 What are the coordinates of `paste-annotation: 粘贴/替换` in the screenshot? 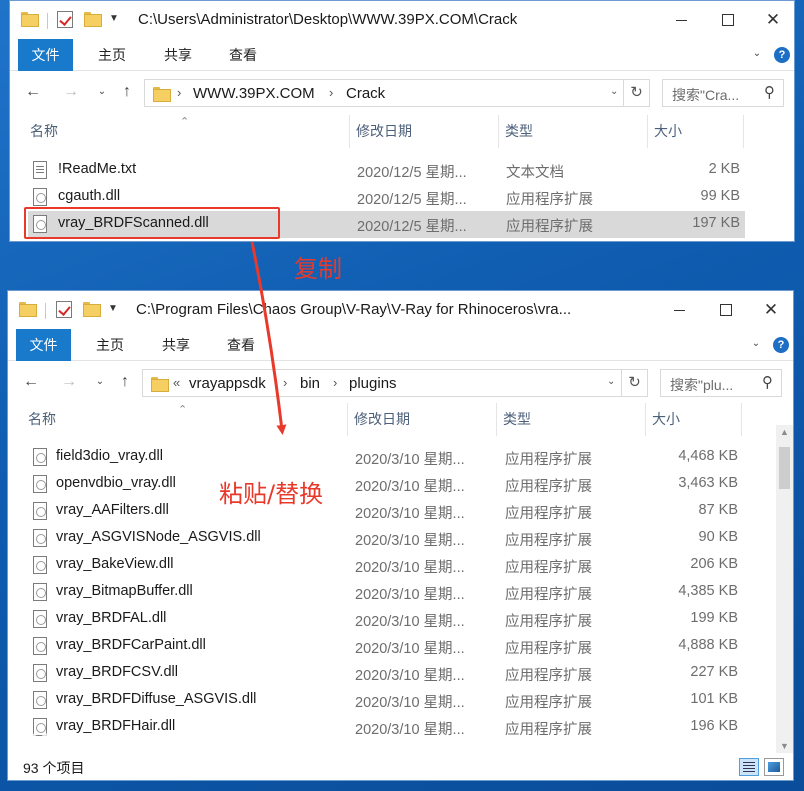 It's located at (271, 494).